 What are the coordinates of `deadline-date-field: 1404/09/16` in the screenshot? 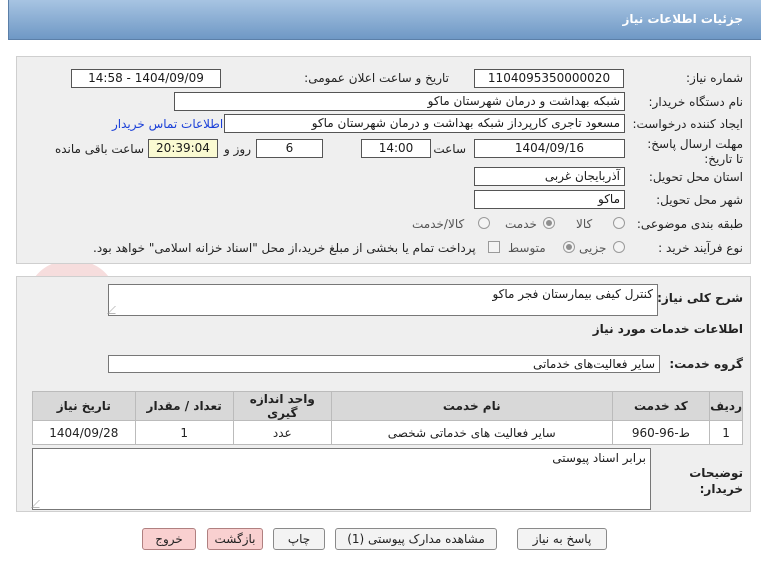 It's located at (549, 148).